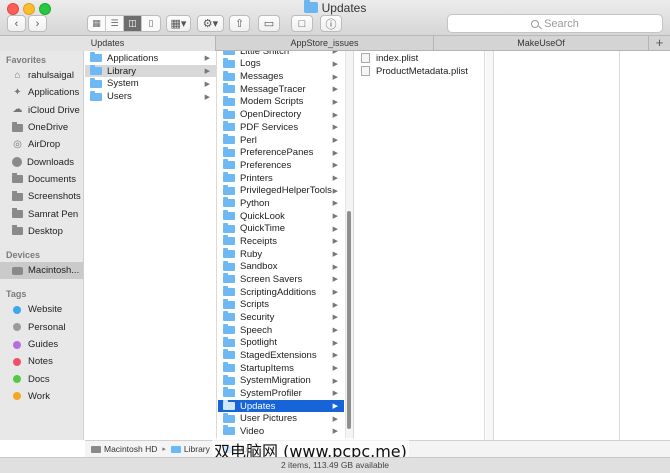 This screenshot has height=473, width=670. Describe the element at coordinates (331, 23) in the screenshot. I see `get-info-button: ⓘ` at that location.